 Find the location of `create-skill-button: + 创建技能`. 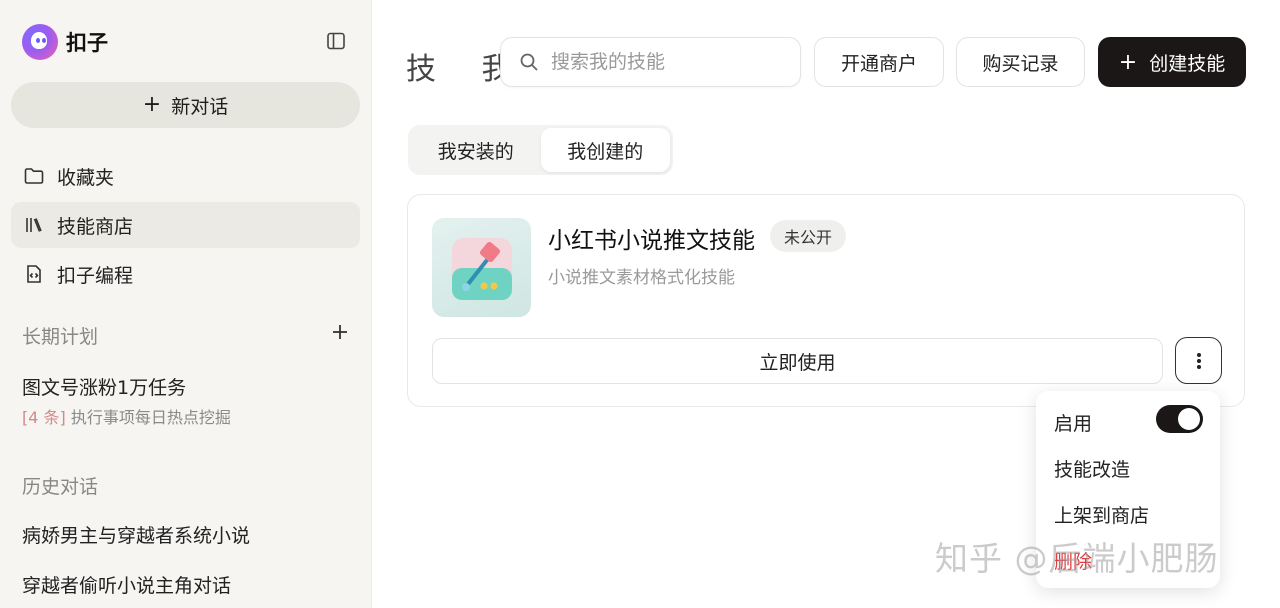

create-skill-button: + 创建技能 is located at coordinates (1172, 62).